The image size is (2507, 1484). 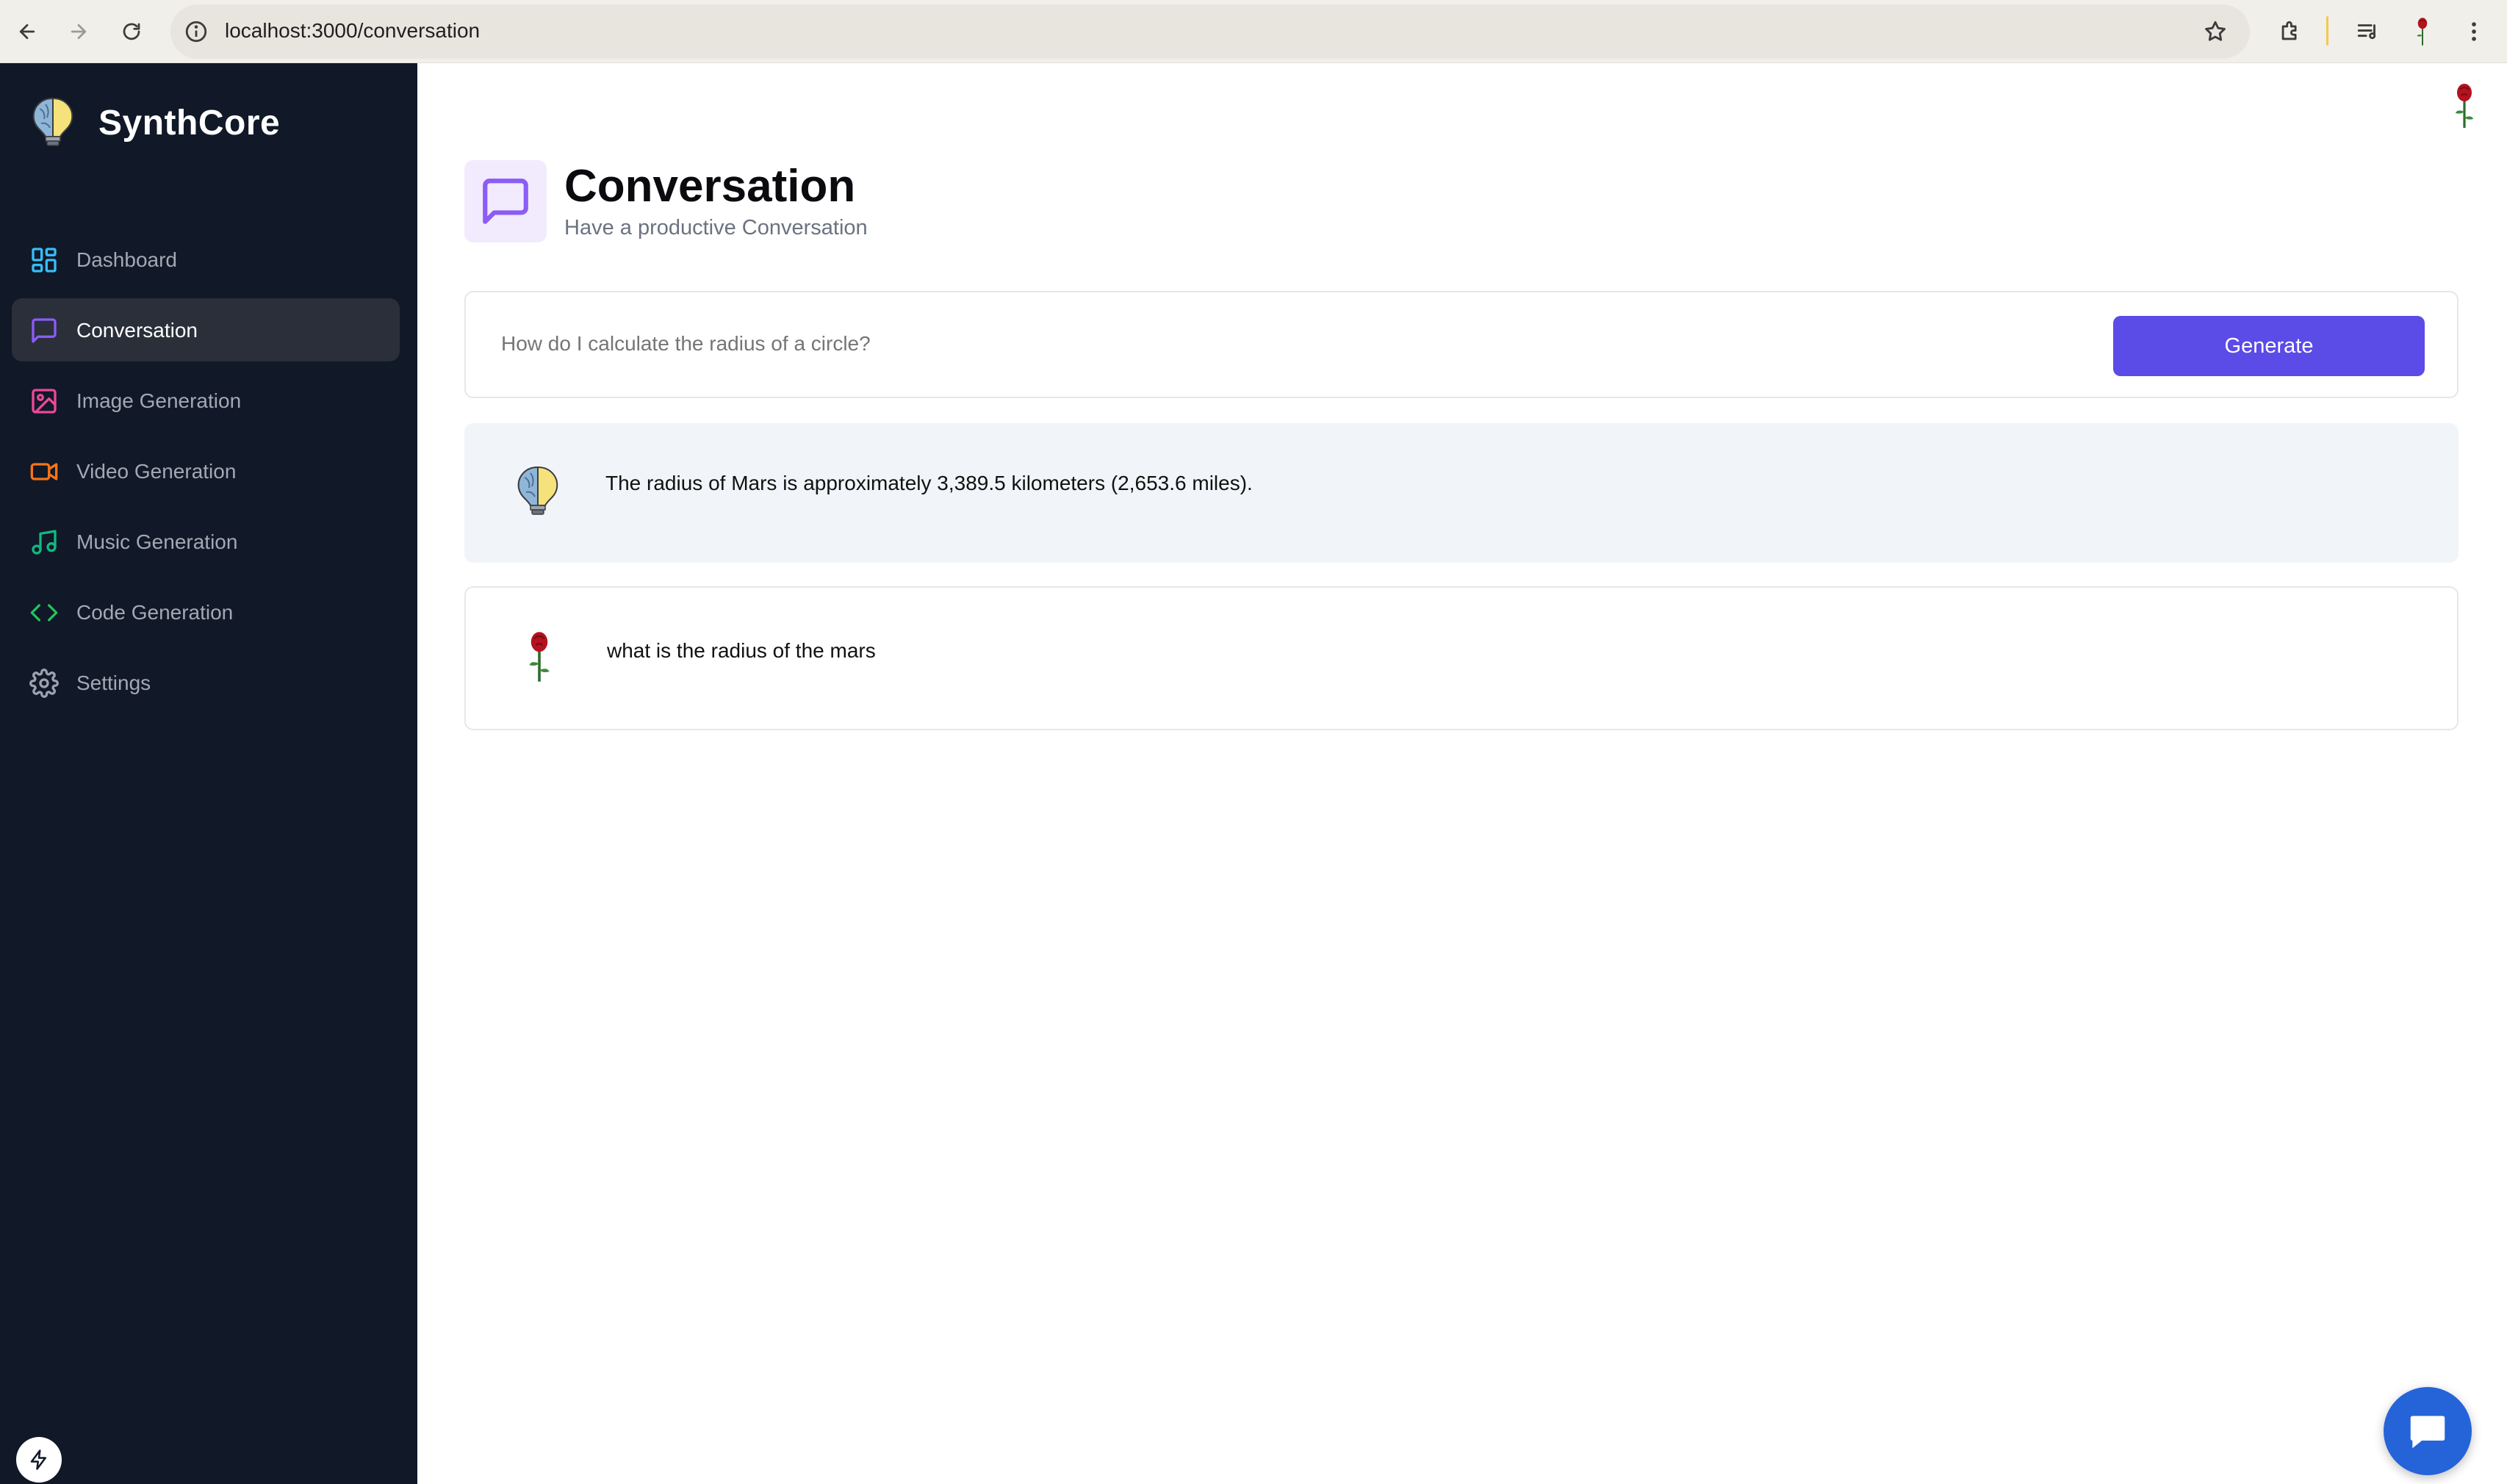 I want to click on browser-menu-button, so click(x=2474, y=31).